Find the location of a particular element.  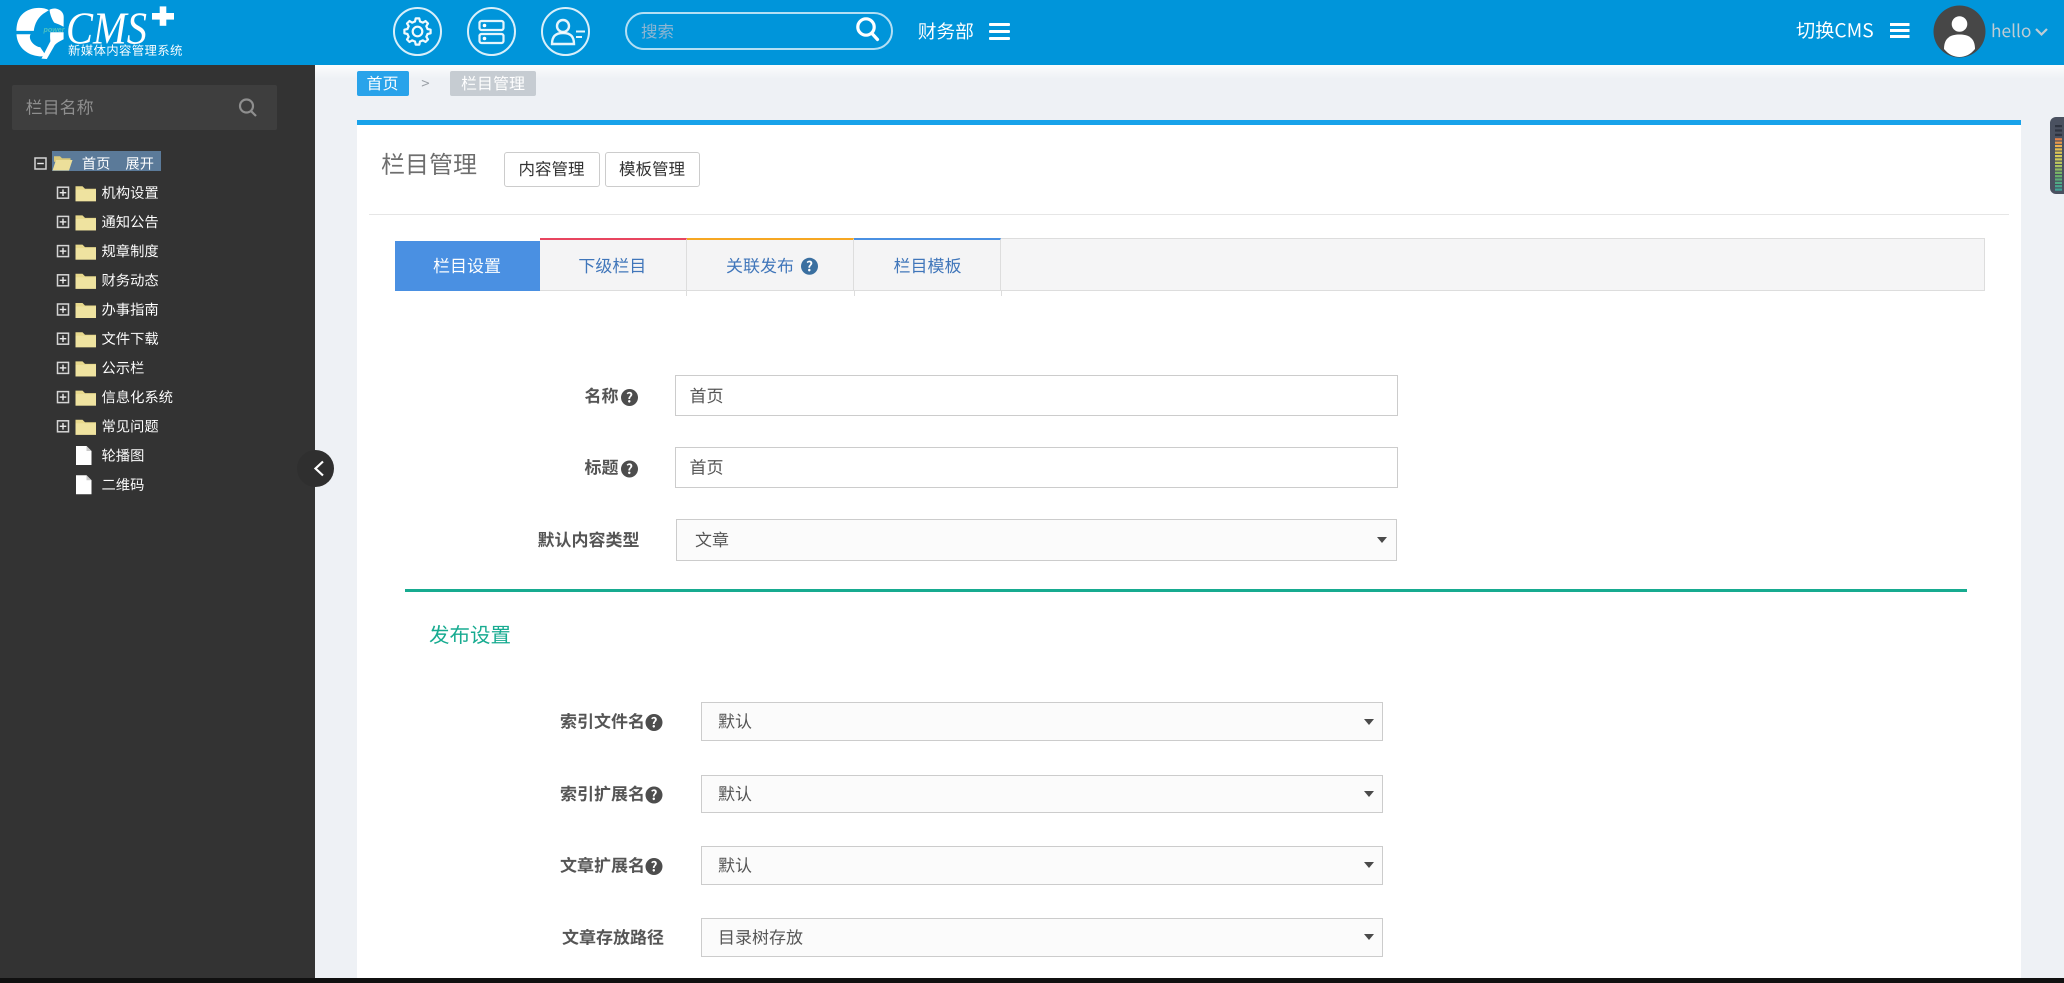

svg-text: power is located at coordinates (54, 29).